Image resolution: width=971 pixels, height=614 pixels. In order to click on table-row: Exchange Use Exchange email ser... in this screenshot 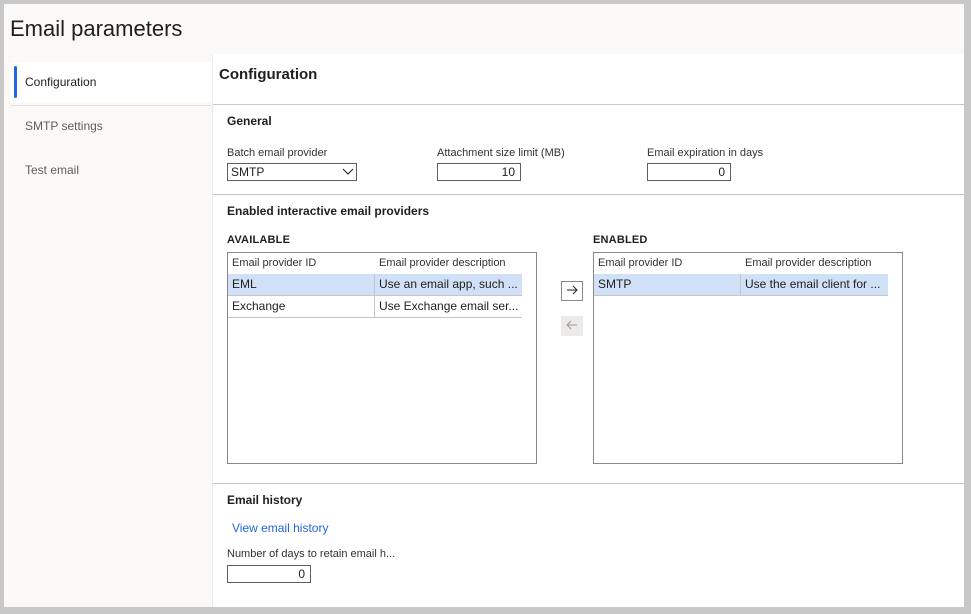, I will do `click(375, 307)`.